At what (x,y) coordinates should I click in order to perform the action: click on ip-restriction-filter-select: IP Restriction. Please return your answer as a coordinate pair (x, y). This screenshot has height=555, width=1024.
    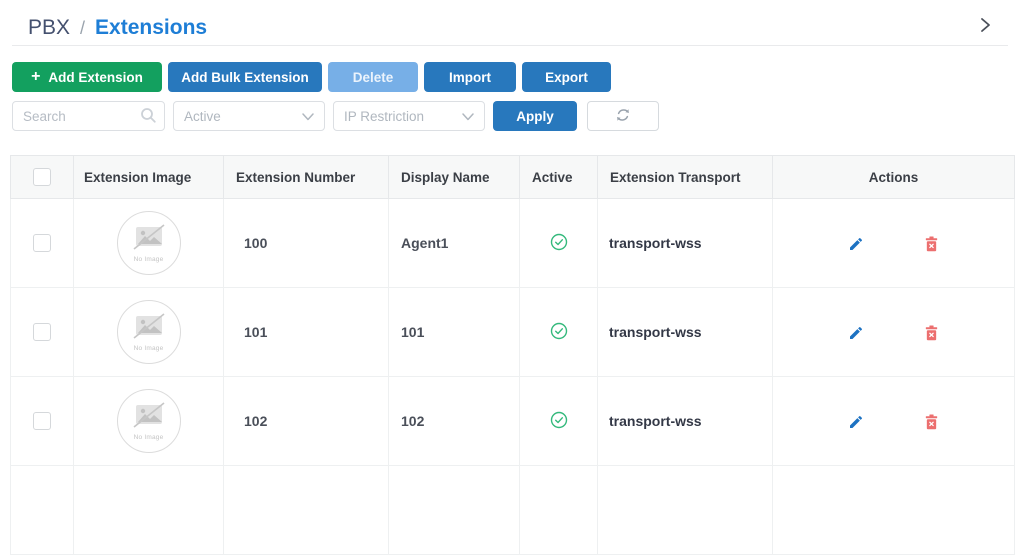
    Looking at the image, I should click on (409, 116).